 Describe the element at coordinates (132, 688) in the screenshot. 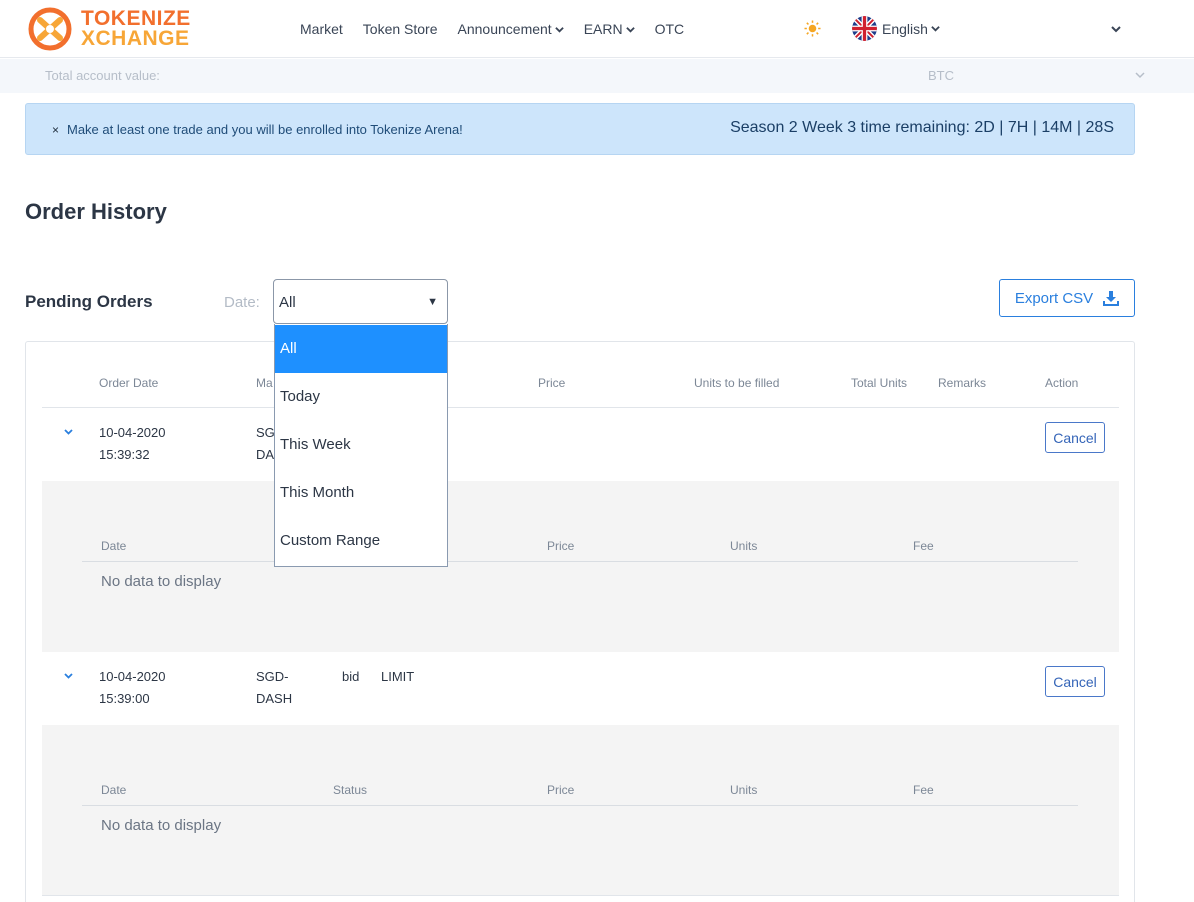

I see `table-row: 10-04-2020 15:39:00` at that location.